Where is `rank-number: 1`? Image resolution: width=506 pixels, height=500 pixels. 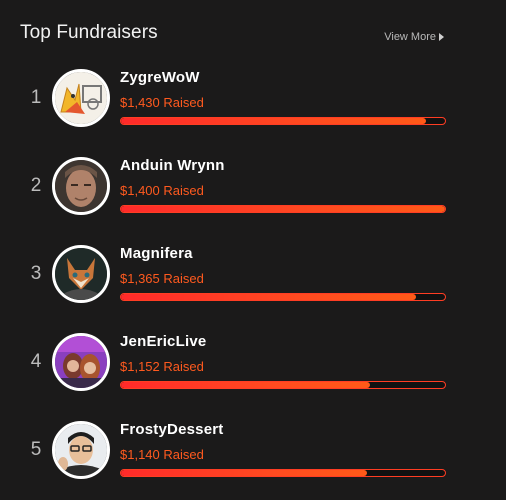
rank-number: 1 is located at coordinates (36, 97).